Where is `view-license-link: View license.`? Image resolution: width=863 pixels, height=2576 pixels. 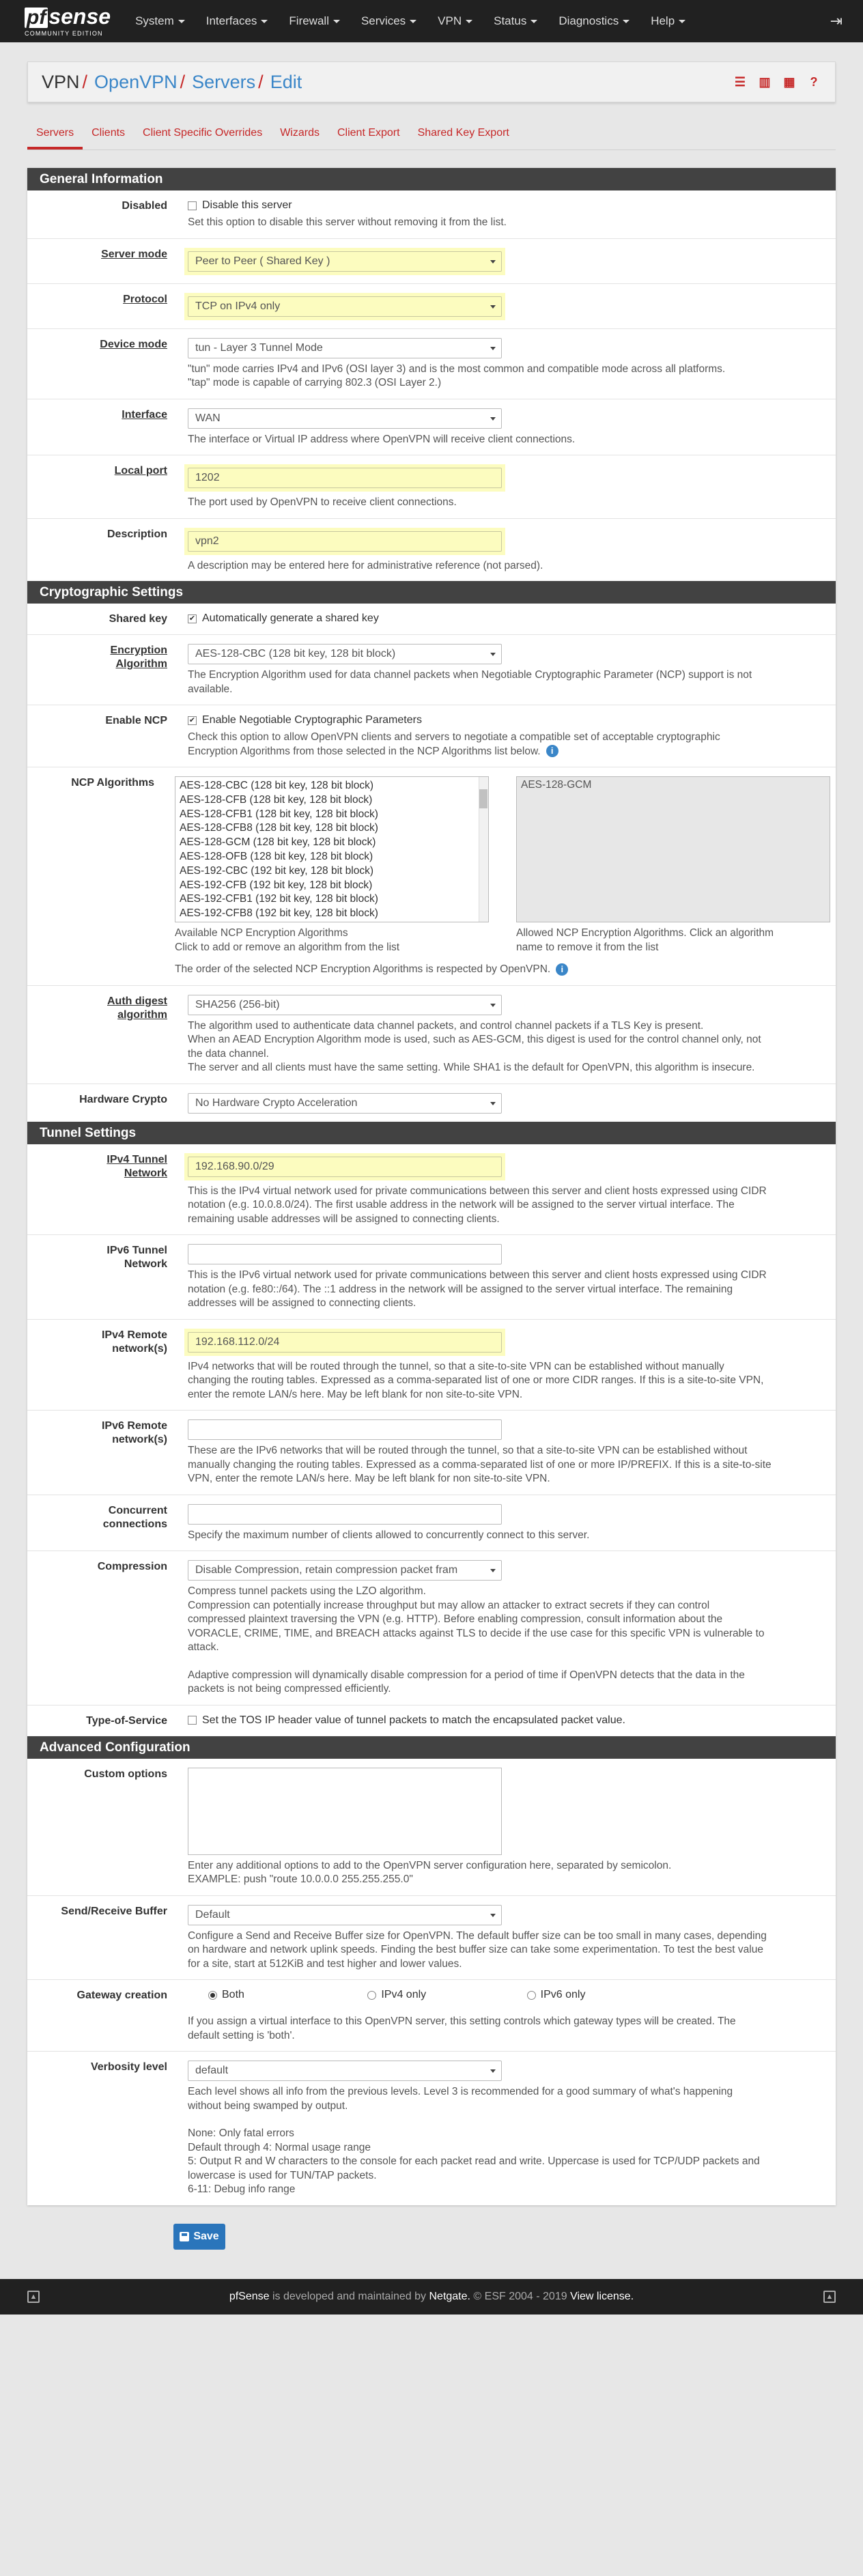
view-license-link: View license. is located at coordinates (602, 2297).